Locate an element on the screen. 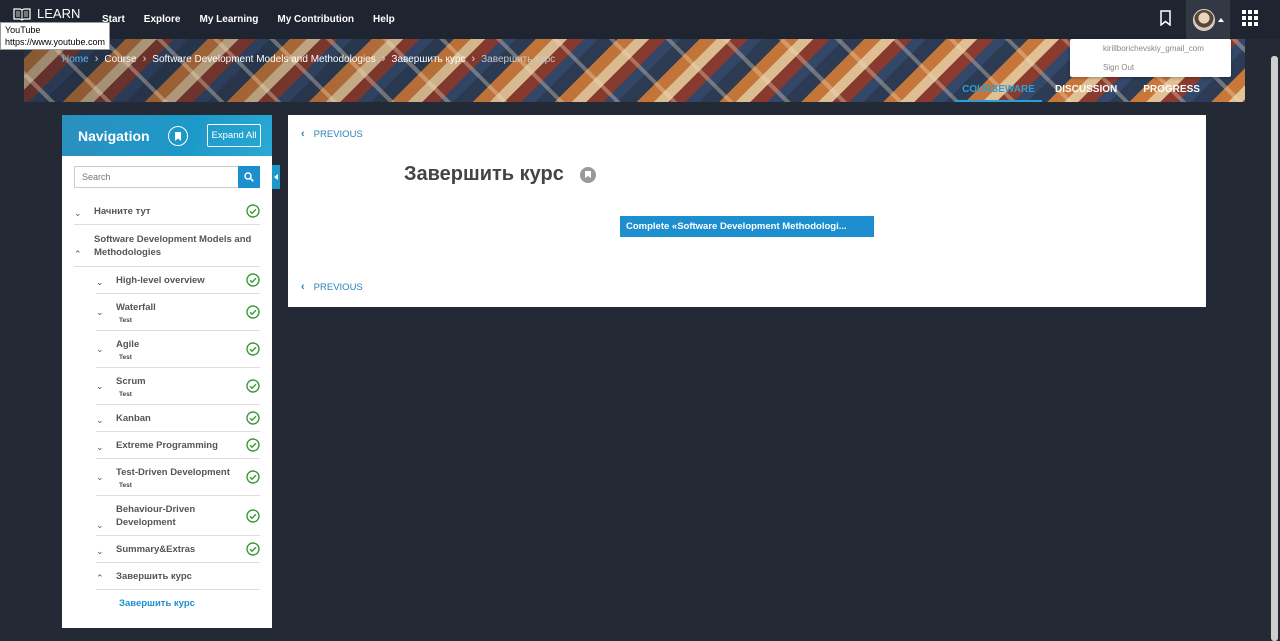  search-icon is located at coordinates (249, 177).